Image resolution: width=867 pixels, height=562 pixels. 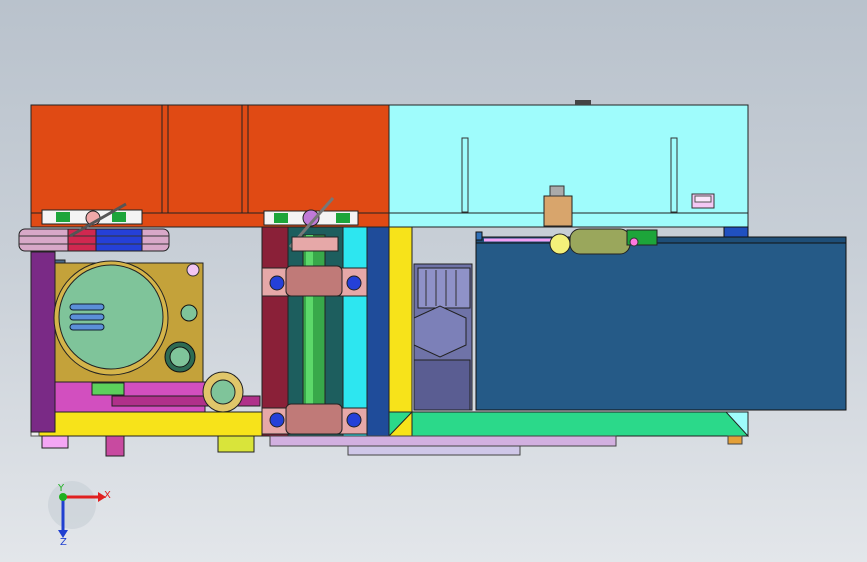 I want to click on axis-triad: X Y Z, so click(x=79, y=514).